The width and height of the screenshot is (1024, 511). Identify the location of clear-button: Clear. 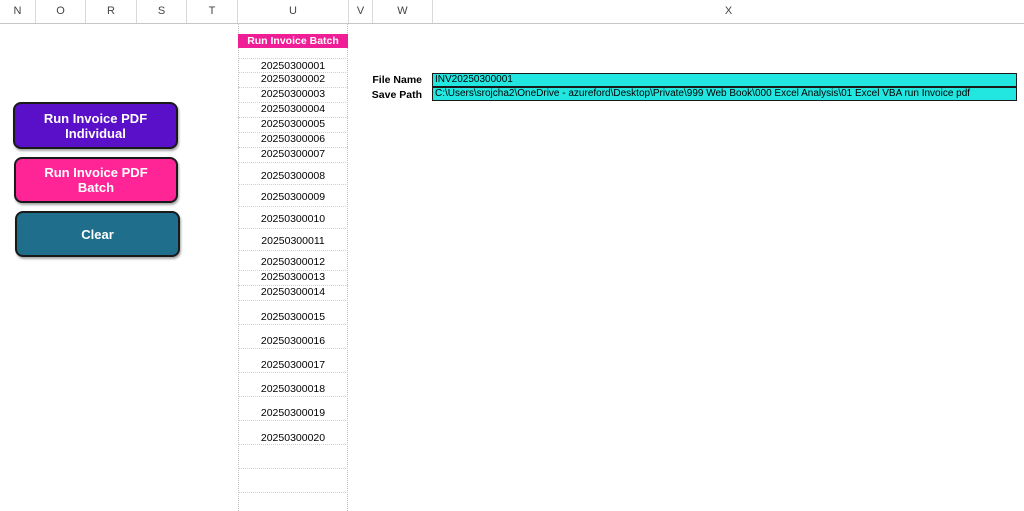
(97, 234).